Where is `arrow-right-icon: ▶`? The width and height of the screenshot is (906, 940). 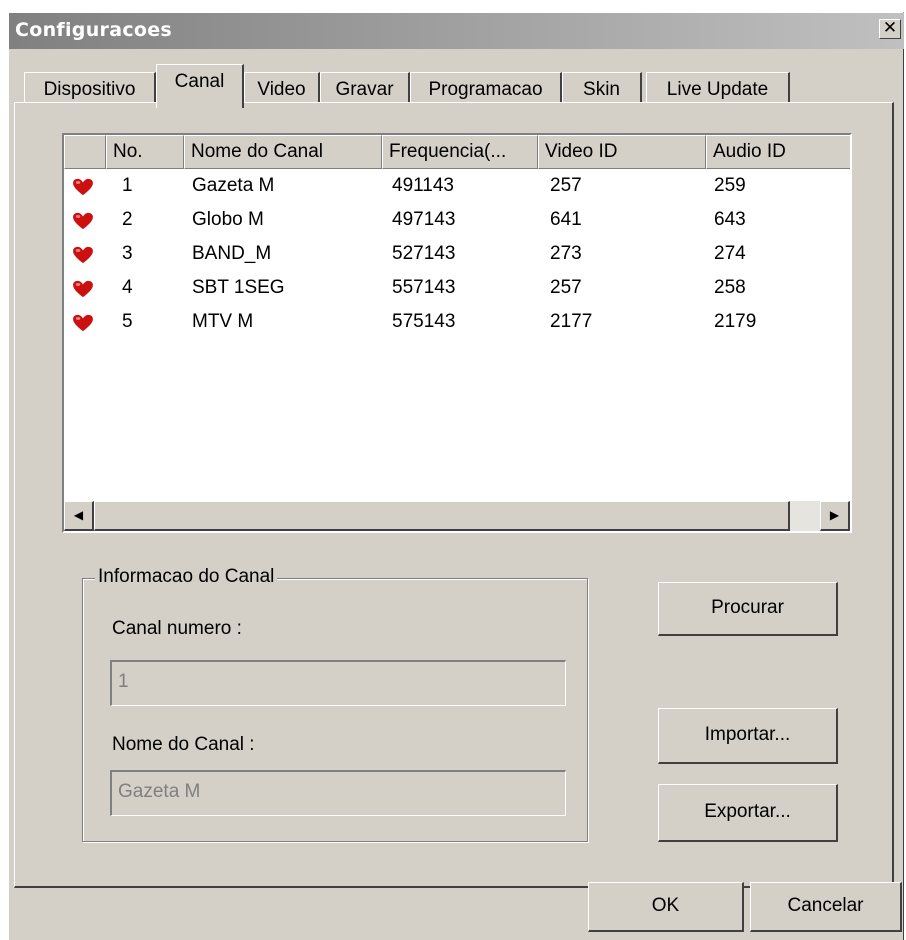 arrow-right-icon: ▶ is located at coordinates (834, 515).